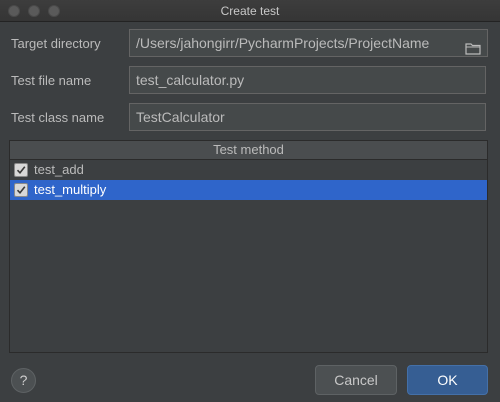 Image resolution: width=500 pixels, height=402 pixels. I want to click on help-button: ?, so click(23, 380).